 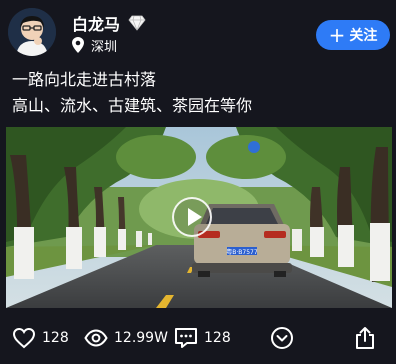 I want to click on share-button, so click(x=365, y=338).